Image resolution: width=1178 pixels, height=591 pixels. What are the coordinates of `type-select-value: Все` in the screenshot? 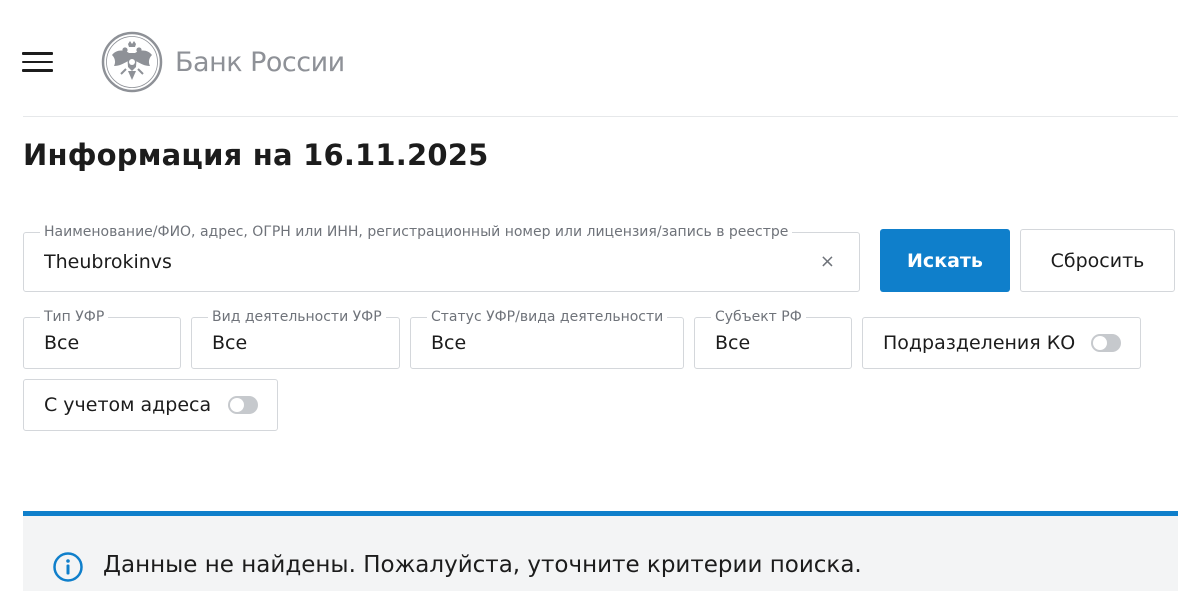 It's located at (62, 343).